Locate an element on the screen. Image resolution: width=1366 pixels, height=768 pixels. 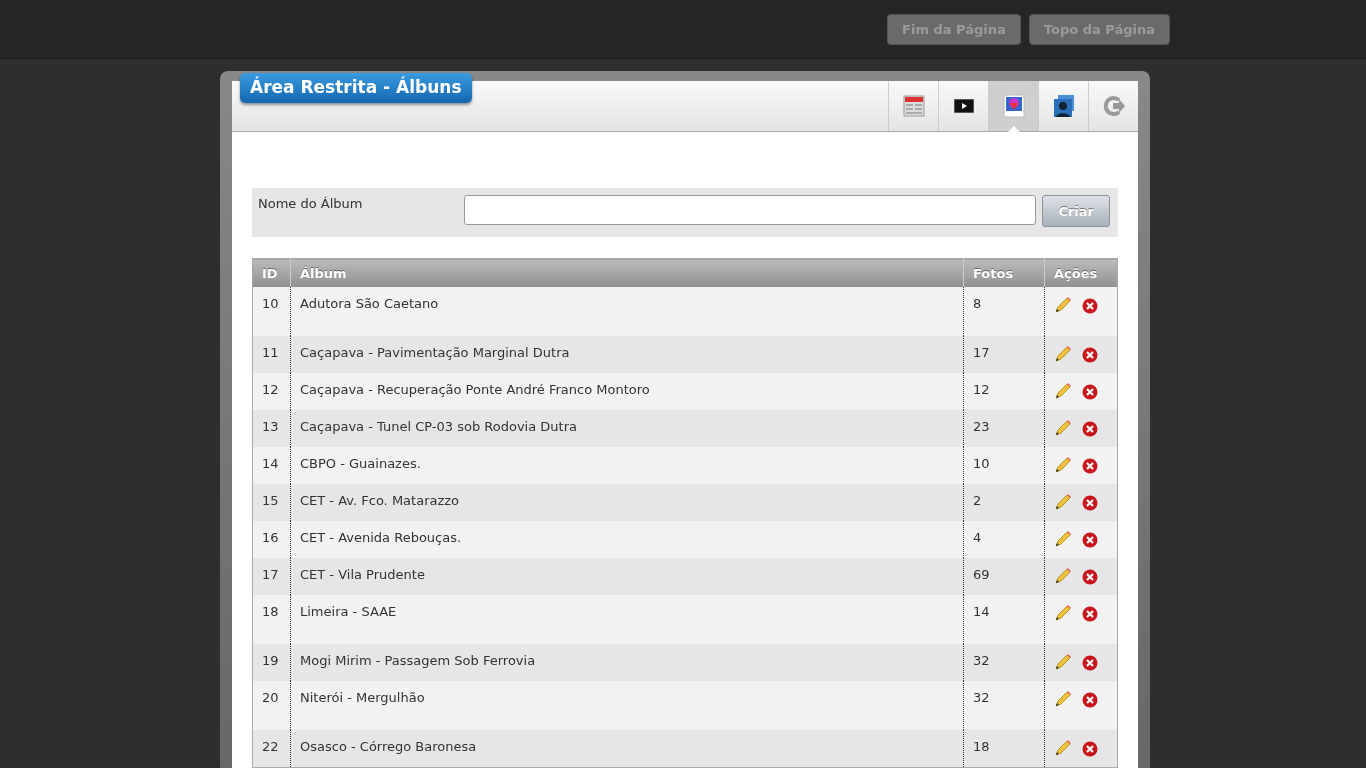
column-header: Ações is located at coordinates (1081, 272).